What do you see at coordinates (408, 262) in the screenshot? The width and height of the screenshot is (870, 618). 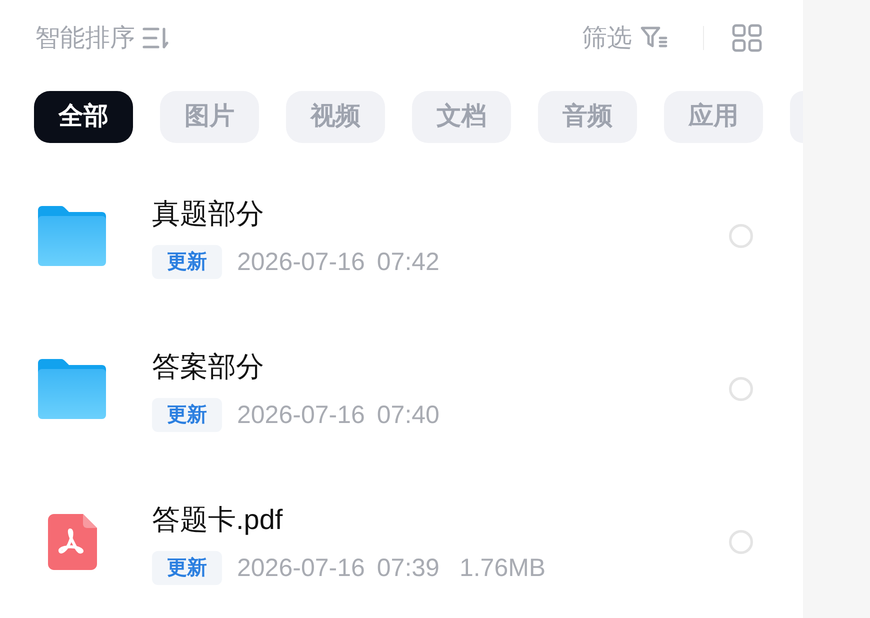 I see `modified-time: 07:42` at bounding box center [408, 262].